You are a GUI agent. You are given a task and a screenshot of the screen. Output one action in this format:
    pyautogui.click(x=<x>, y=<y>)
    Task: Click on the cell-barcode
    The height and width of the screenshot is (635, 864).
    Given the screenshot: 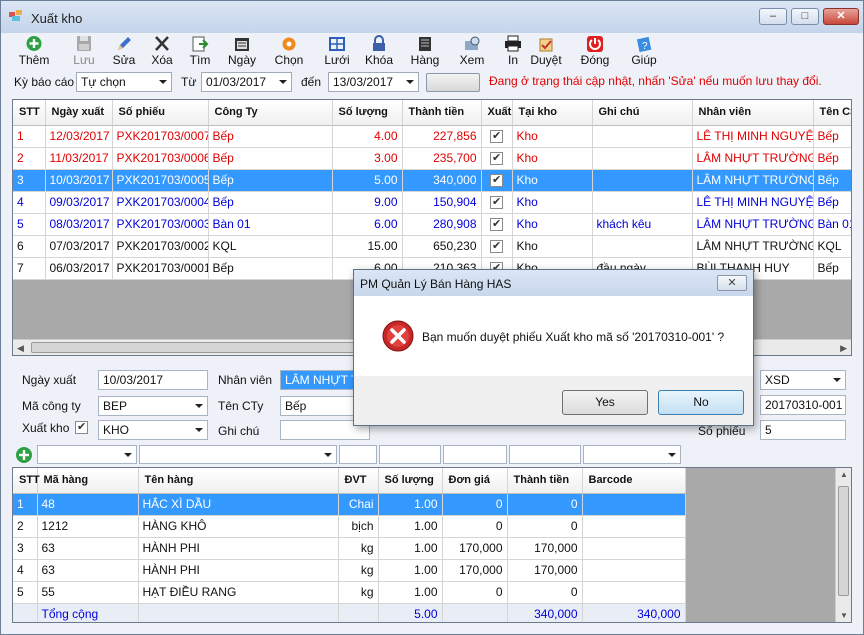 What is the action you would take?
    pyautogui.click(x=634, y=592)
    